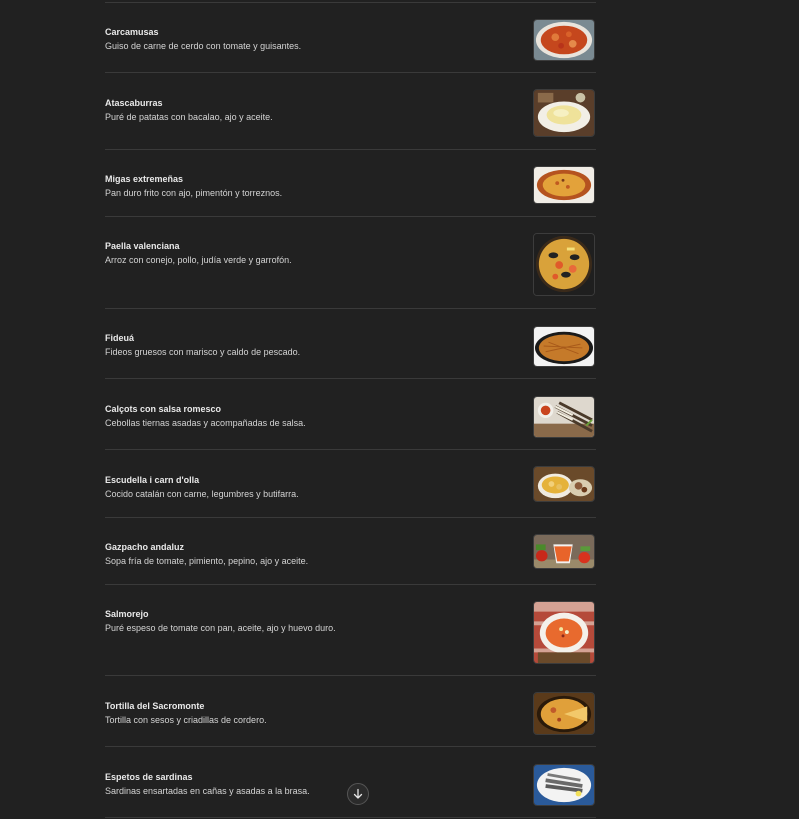  What do you see at coordinates (132, 32) in the screenshot?
I see `dish-name: Carcamusas` at bounding box center [132, 32].